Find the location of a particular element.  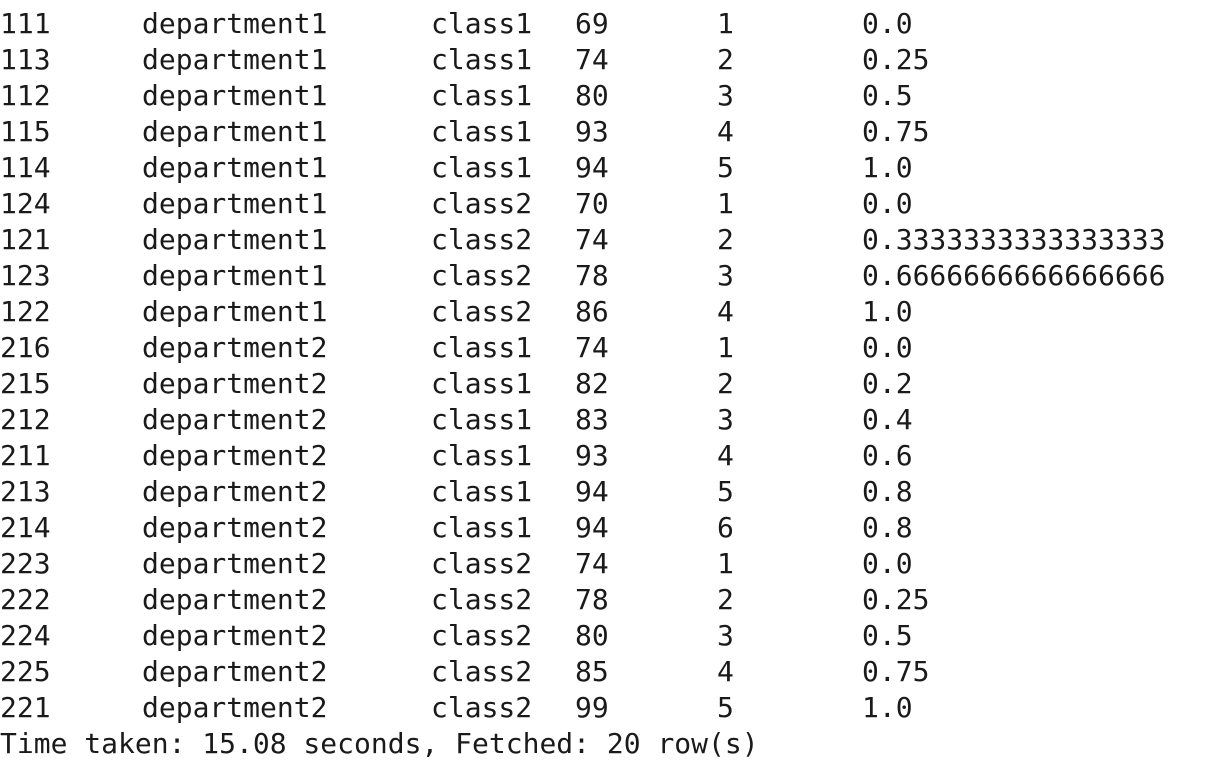

table-row: 221 department2 class2 99 5 1.0 is located at coordinates (612, 708).